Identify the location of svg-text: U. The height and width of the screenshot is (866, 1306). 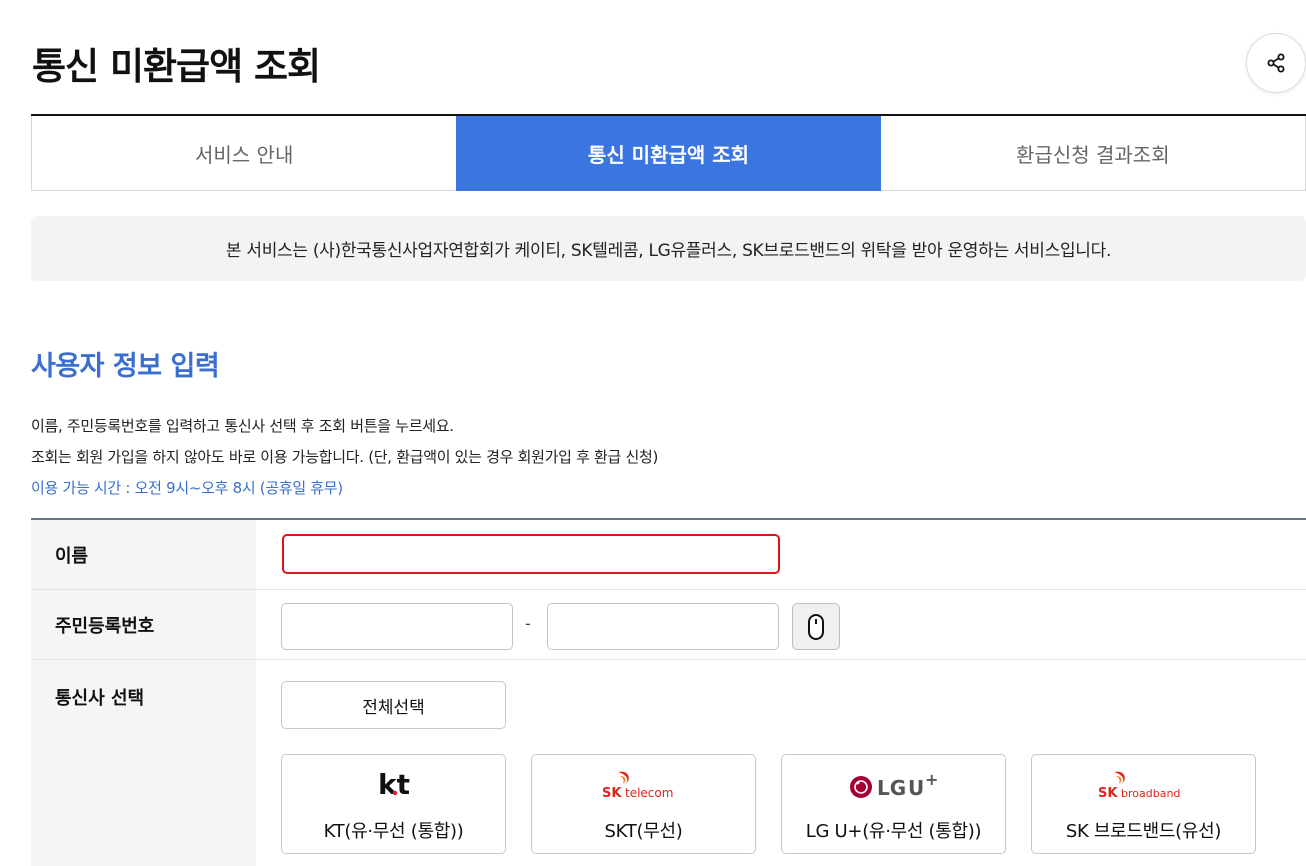
(916, 788).